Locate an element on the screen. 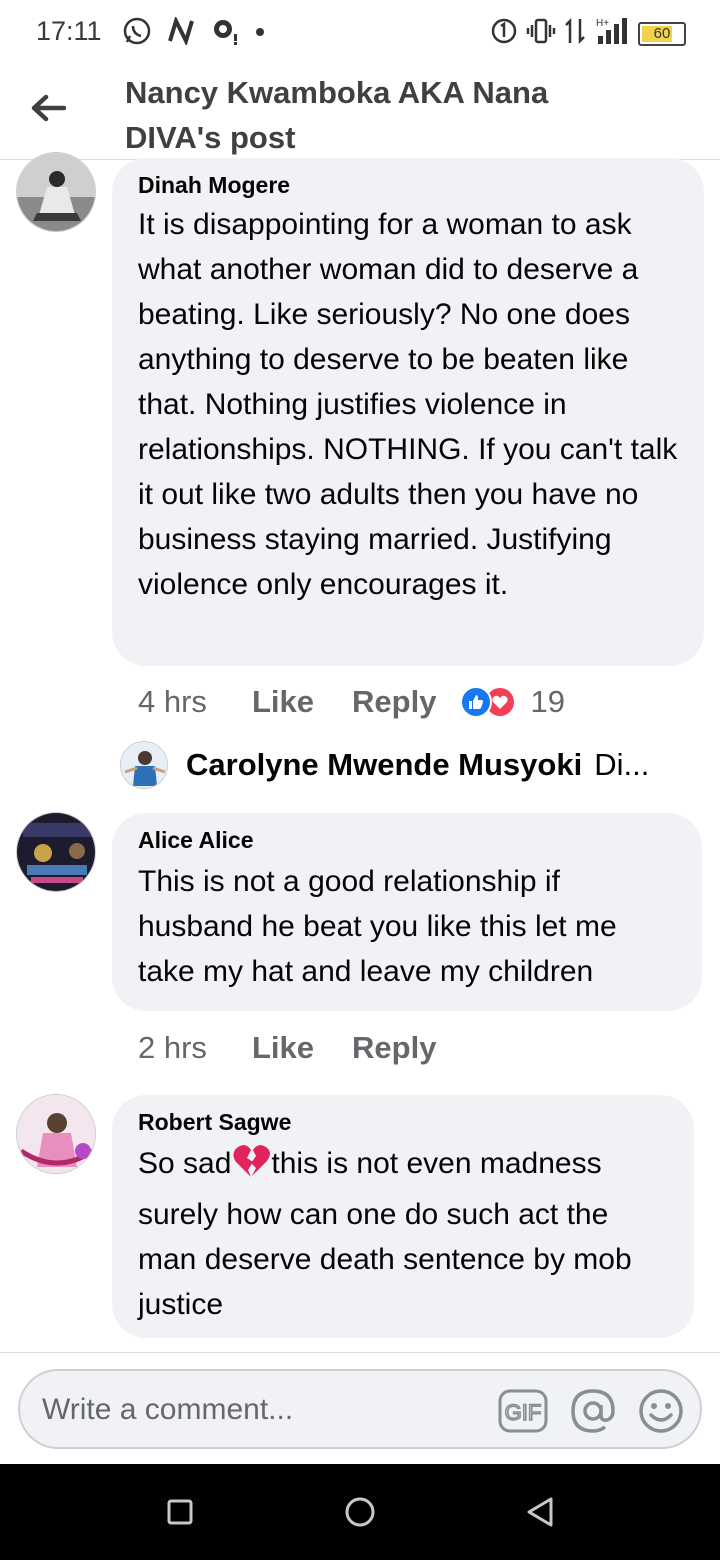 The image size is (720, 1560). signal-icon: H+ is located at coordinates (612, 33).